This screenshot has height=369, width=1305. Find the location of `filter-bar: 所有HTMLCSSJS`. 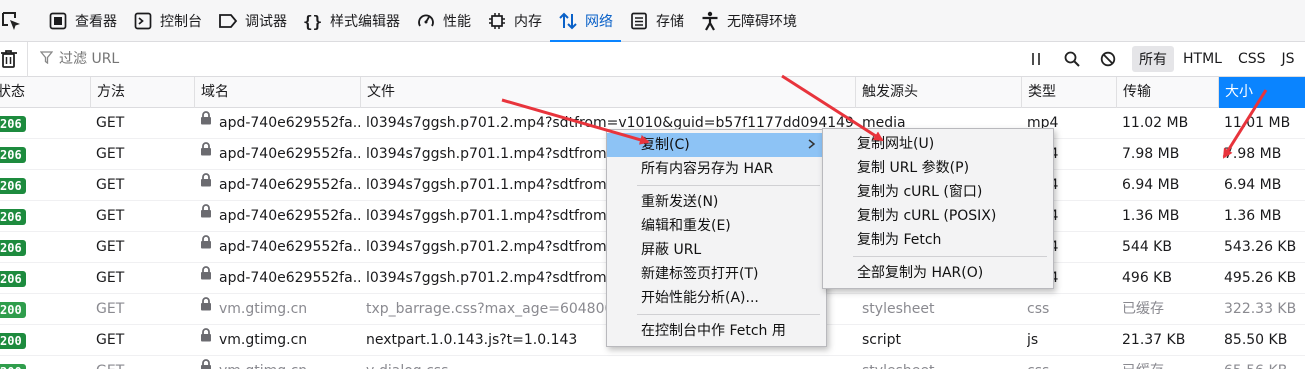

filter-bar: 所有HTMLCSSJS is located at coordinates (652, 59).